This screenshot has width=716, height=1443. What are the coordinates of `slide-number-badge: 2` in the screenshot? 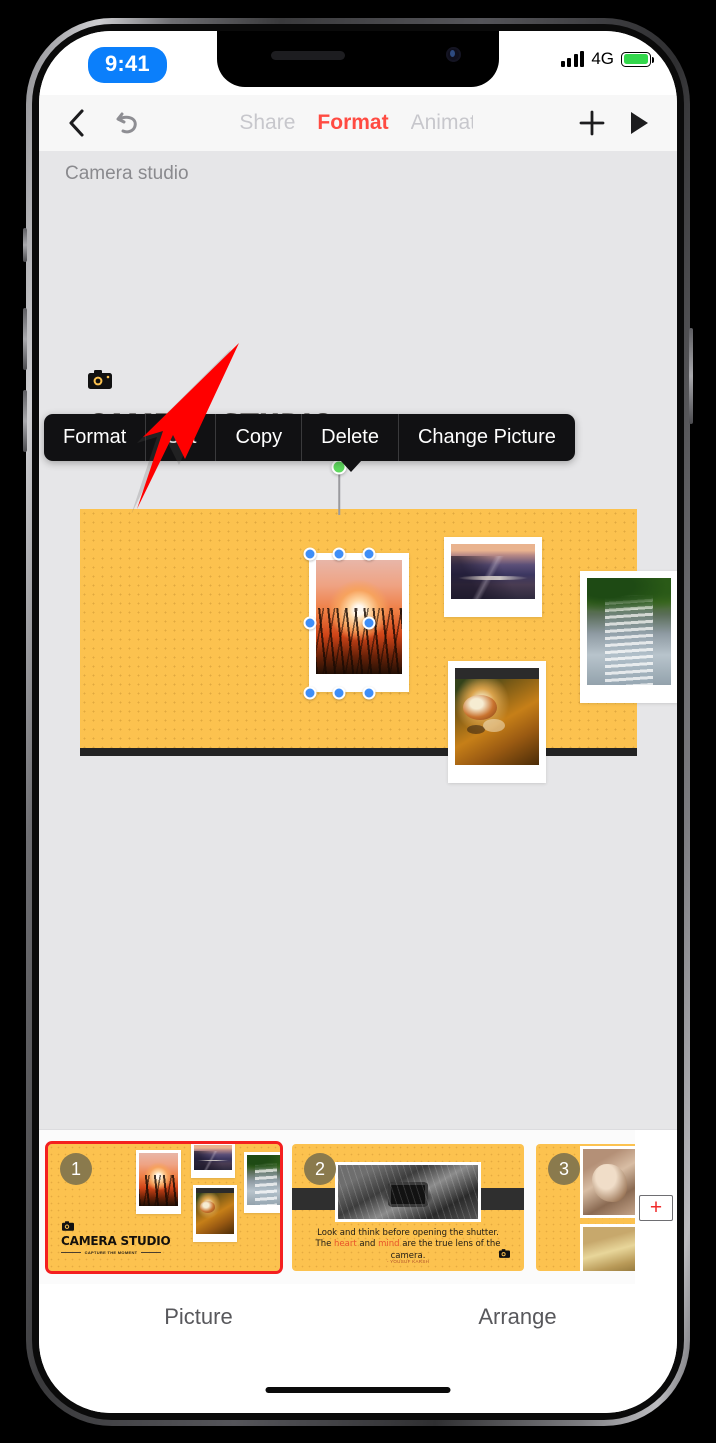 It's located at (320, 1169).